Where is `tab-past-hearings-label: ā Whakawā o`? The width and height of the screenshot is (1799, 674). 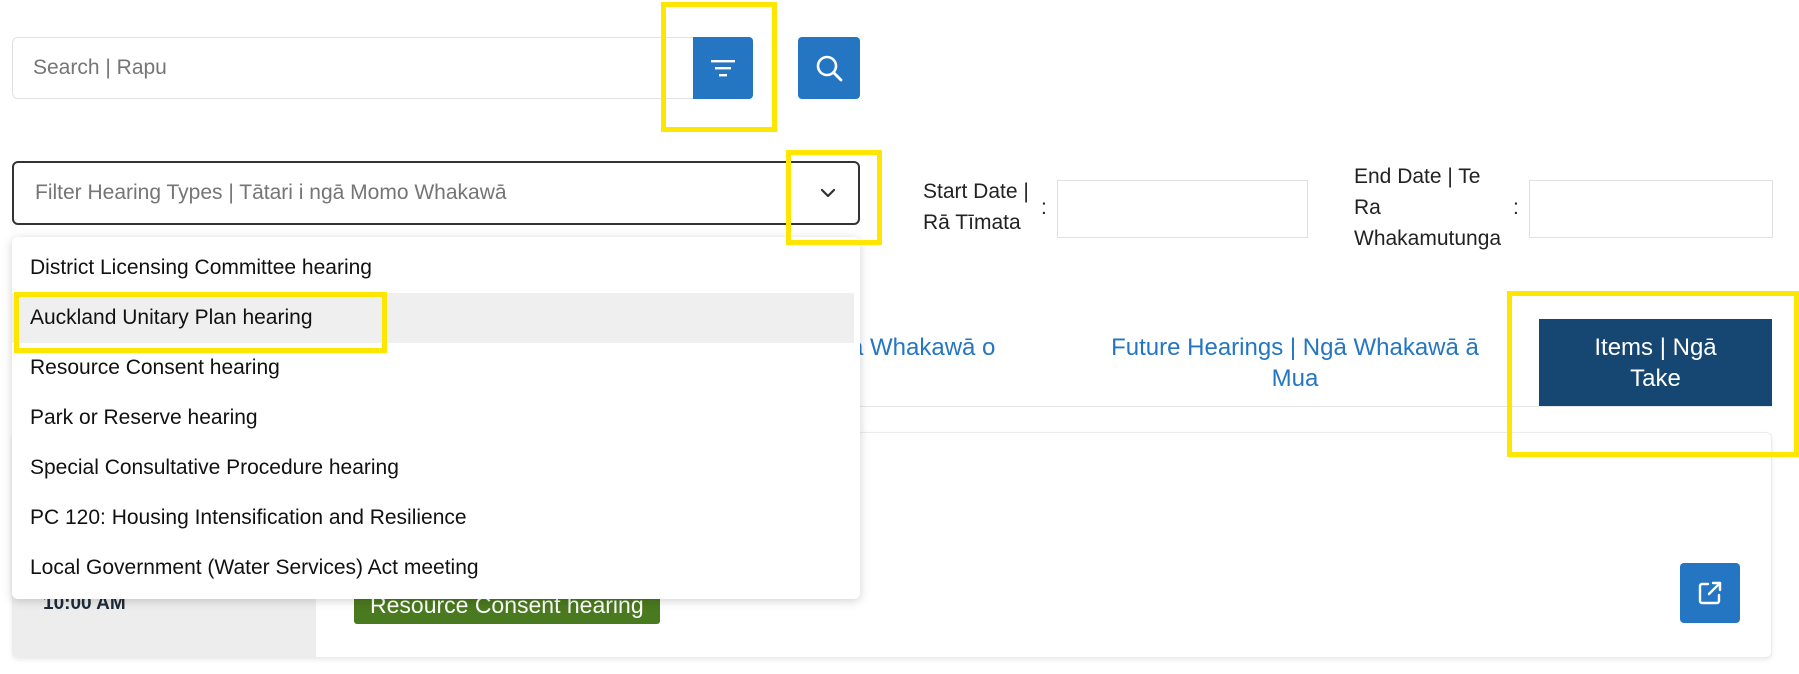 tab-past-hearings-label: ā Whakawā o is located at coordinates (923, 347).